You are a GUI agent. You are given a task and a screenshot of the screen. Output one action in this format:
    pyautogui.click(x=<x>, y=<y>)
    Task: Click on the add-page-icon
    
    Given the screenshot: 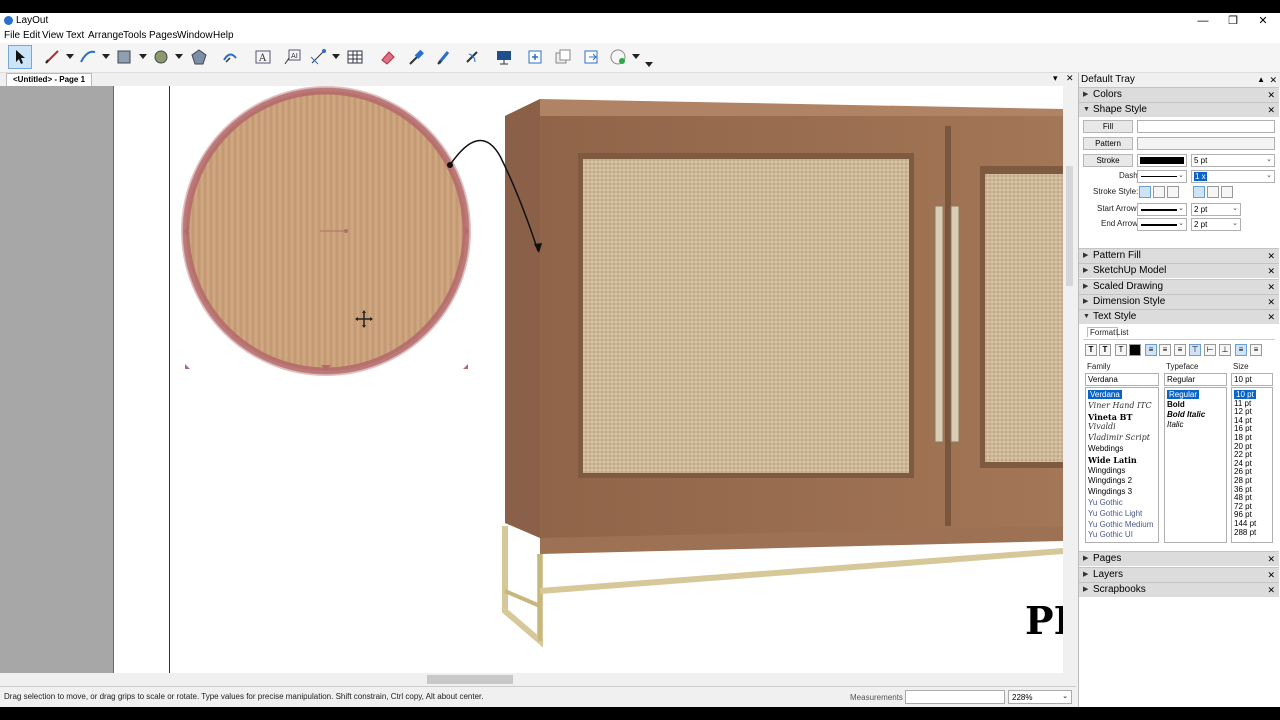 What is the action you would take?
    pyautogui.click(x=535, y=57)
    